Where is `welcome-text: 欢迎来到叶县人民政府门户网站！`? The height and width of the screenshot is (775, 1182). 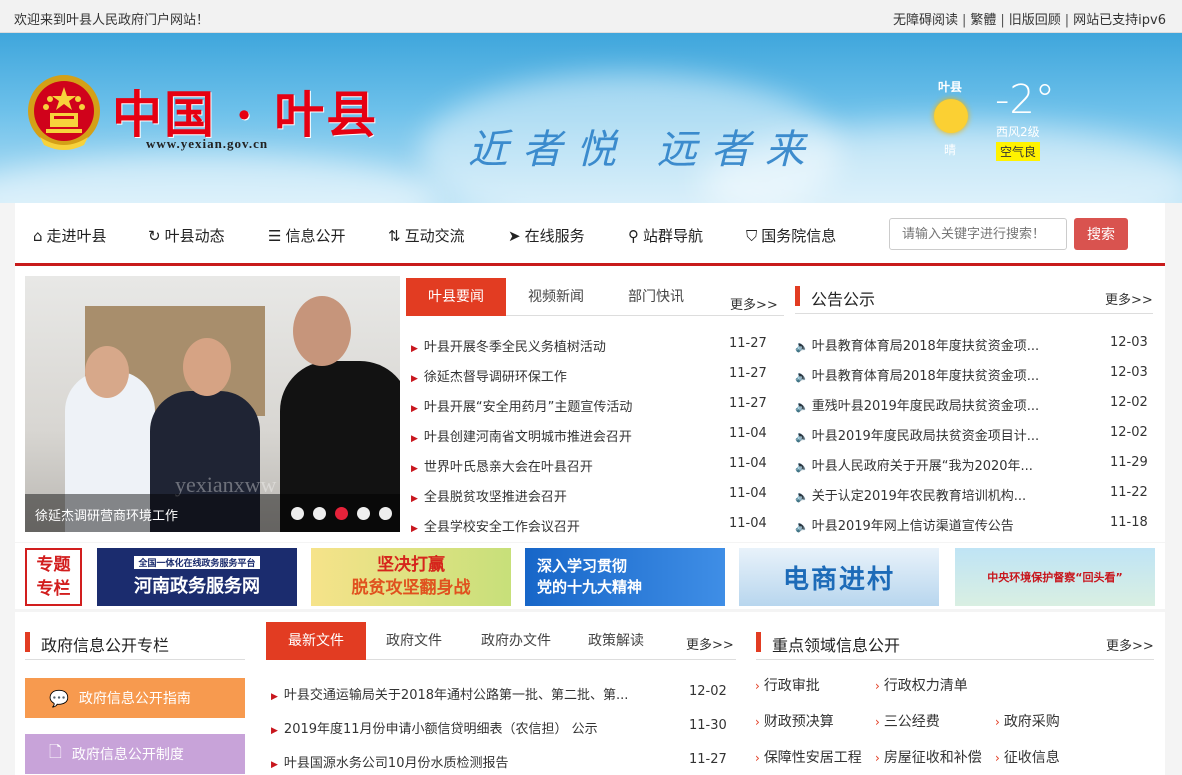 welcome-text: 欢迎来到叶县人民政府门户网站！ is located at coordinates (112, 20).